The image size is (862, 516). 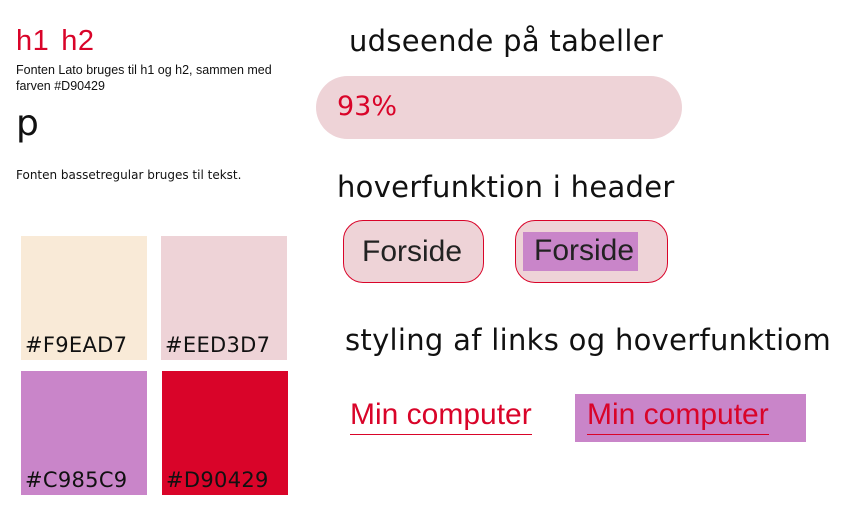 I want to click on color-swatch-cream: #F9EAD7, so click(x=84, y=298).